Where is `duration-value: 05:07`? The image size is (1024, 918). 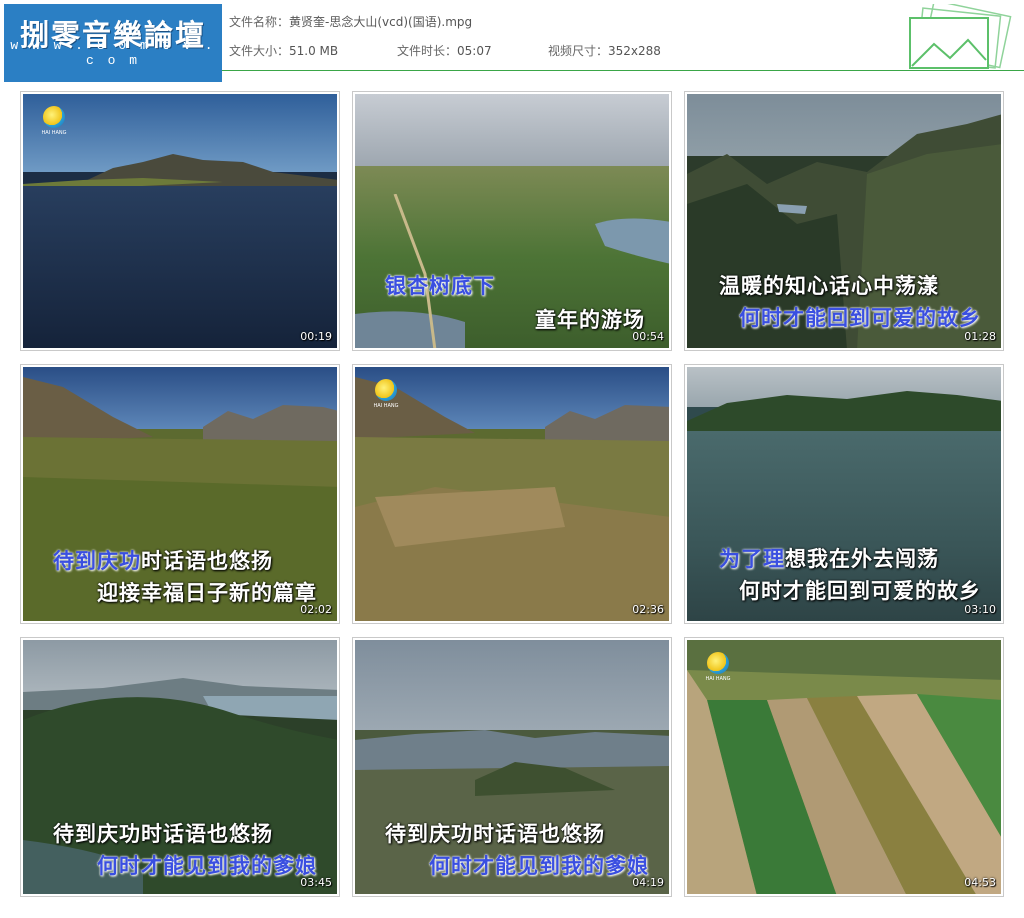 duration-value: 05:07 is located at coordinates (474, 51).